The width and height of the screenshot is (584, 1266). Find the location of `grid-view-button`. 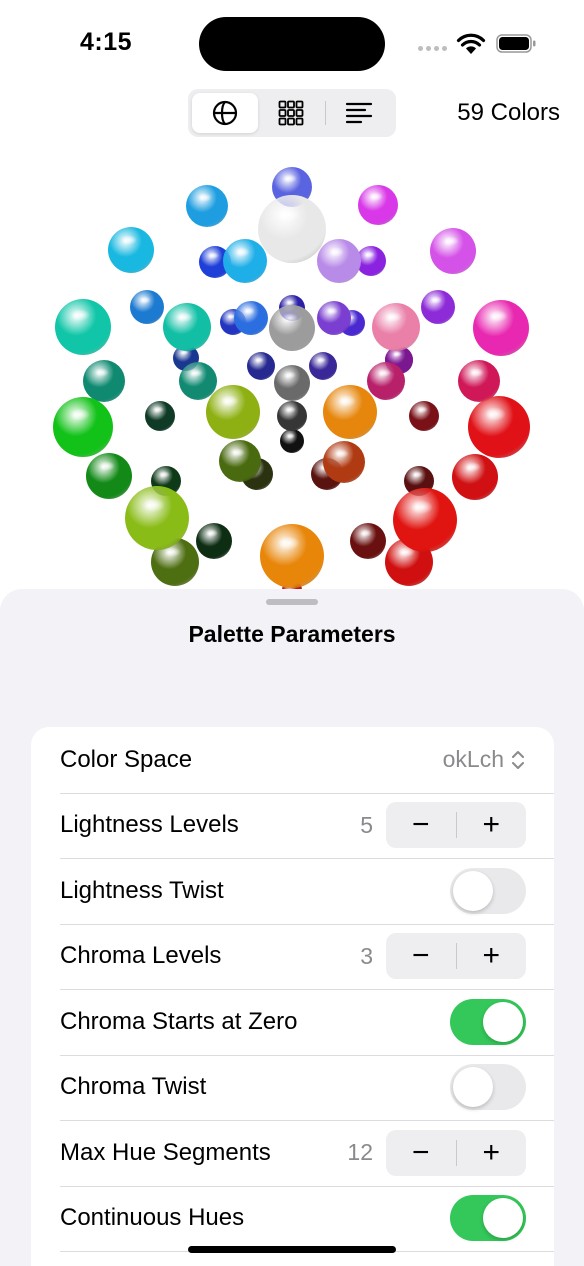

grid-view-button is located at coordinates (291, 113).